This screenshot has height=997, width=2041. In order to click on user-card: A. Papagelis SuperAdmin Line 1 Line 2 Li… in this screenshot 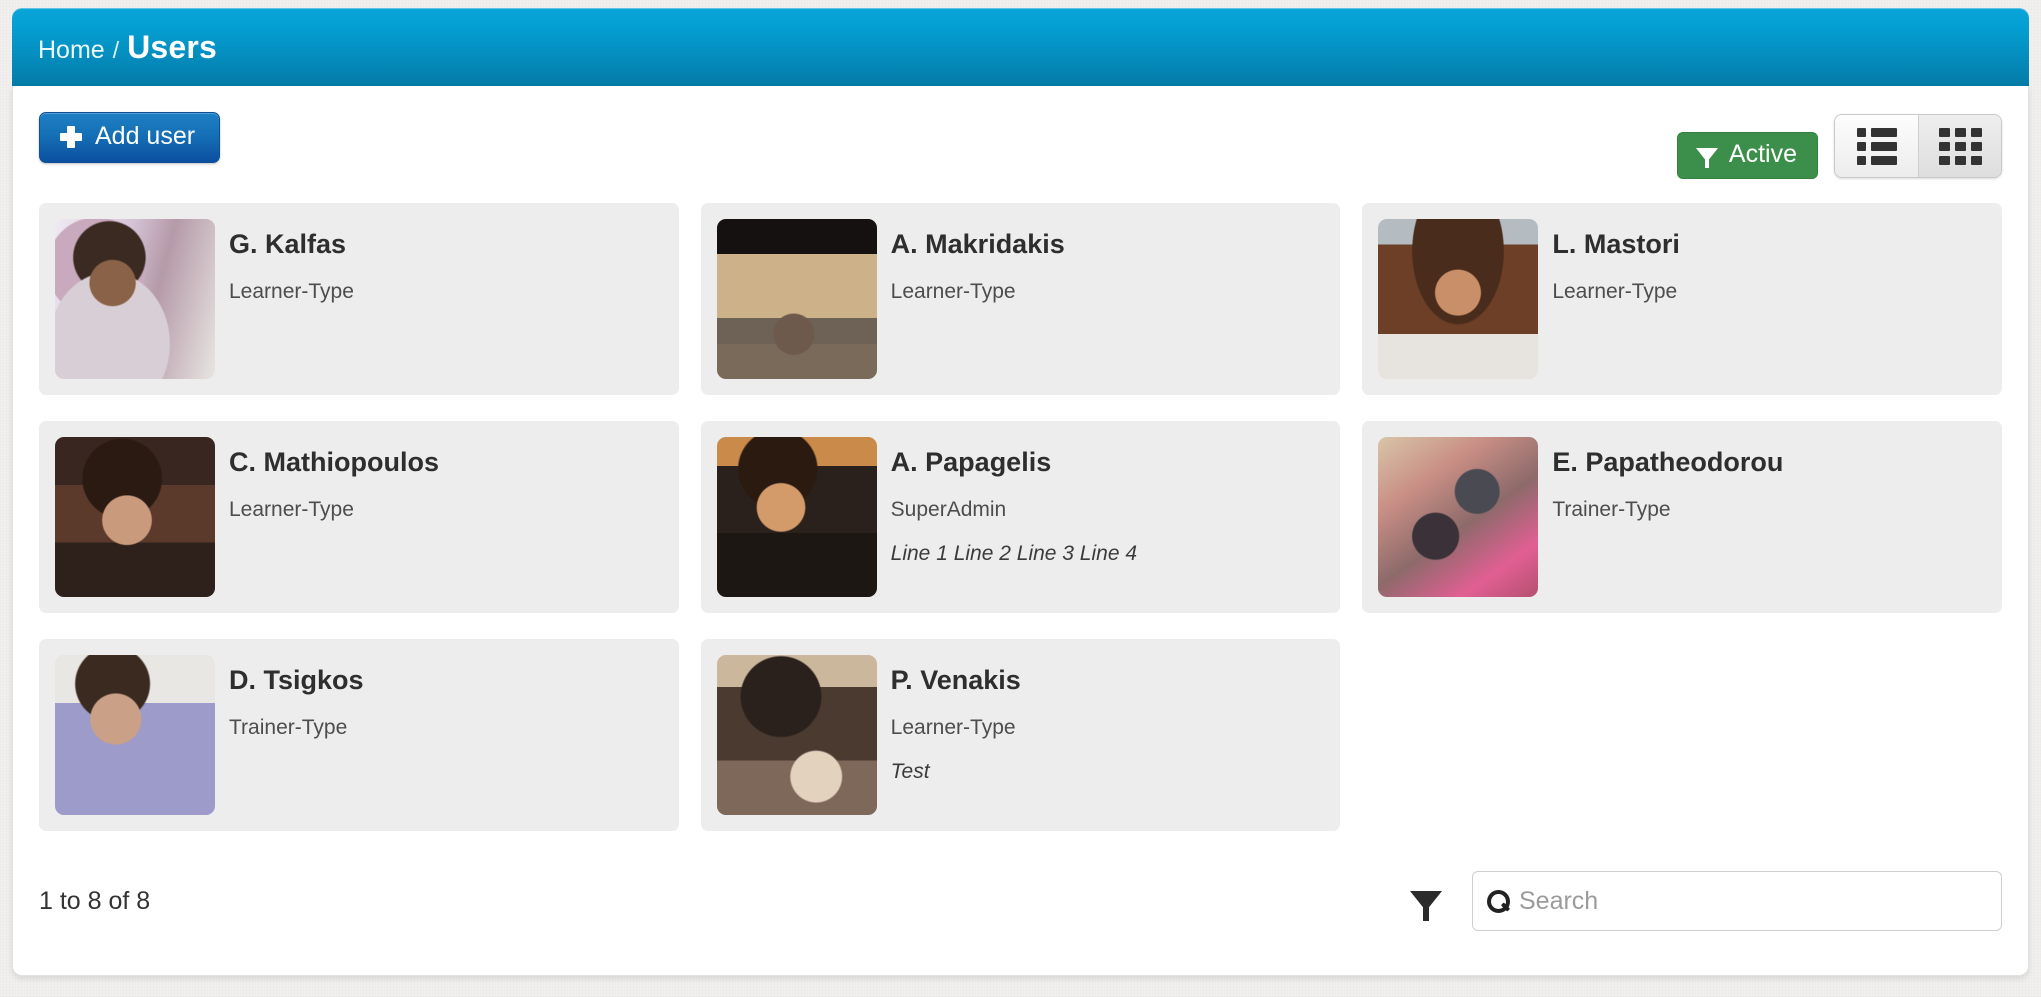, I will do `click(1020, 517)`.